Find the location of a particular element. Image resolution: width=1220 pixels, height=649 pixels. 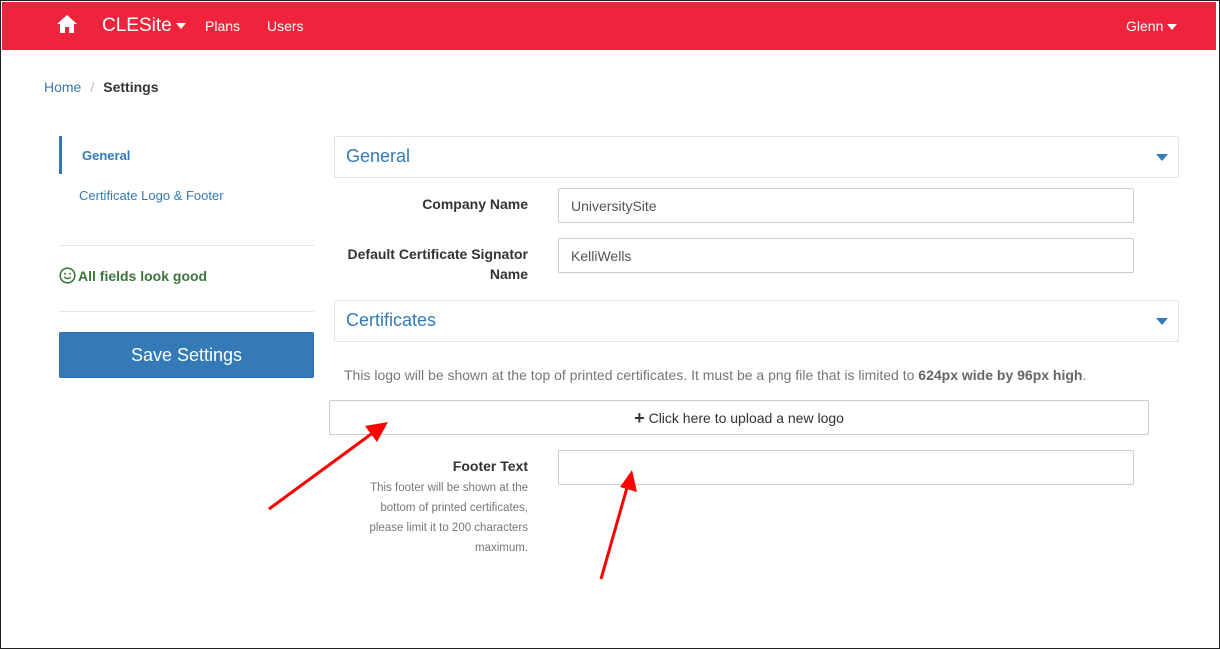

upload-logo-button: + Click here to upload a new logo is located at coordinates (739, 417).